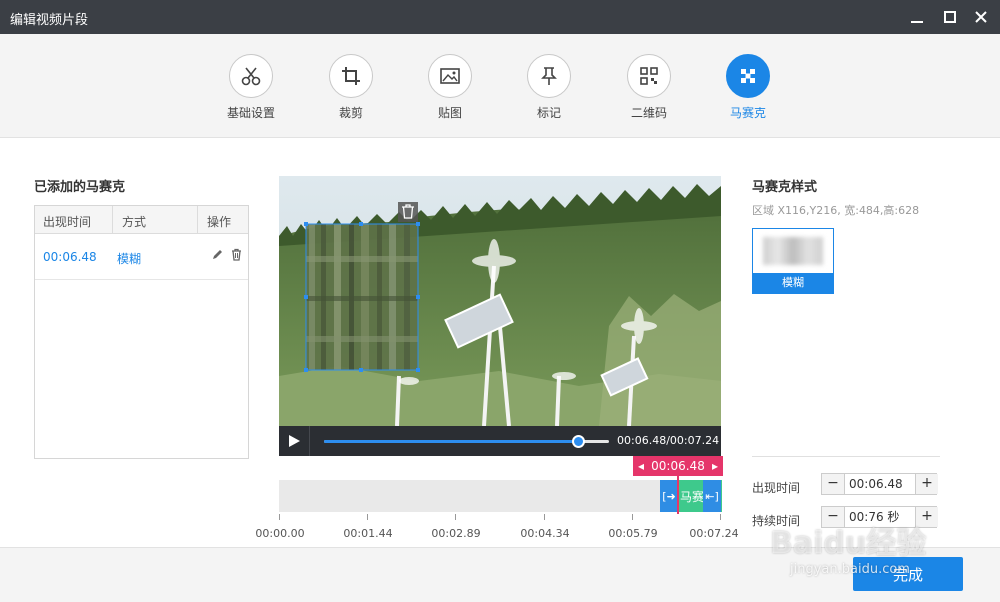  I want to click on pin-icon, so click(549, 76).